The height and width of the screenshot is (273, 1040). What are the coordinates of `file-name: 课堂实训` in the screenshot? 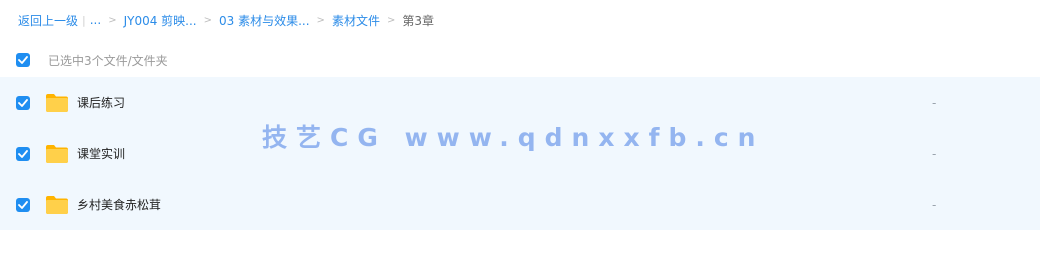 It's located at (101, 153).